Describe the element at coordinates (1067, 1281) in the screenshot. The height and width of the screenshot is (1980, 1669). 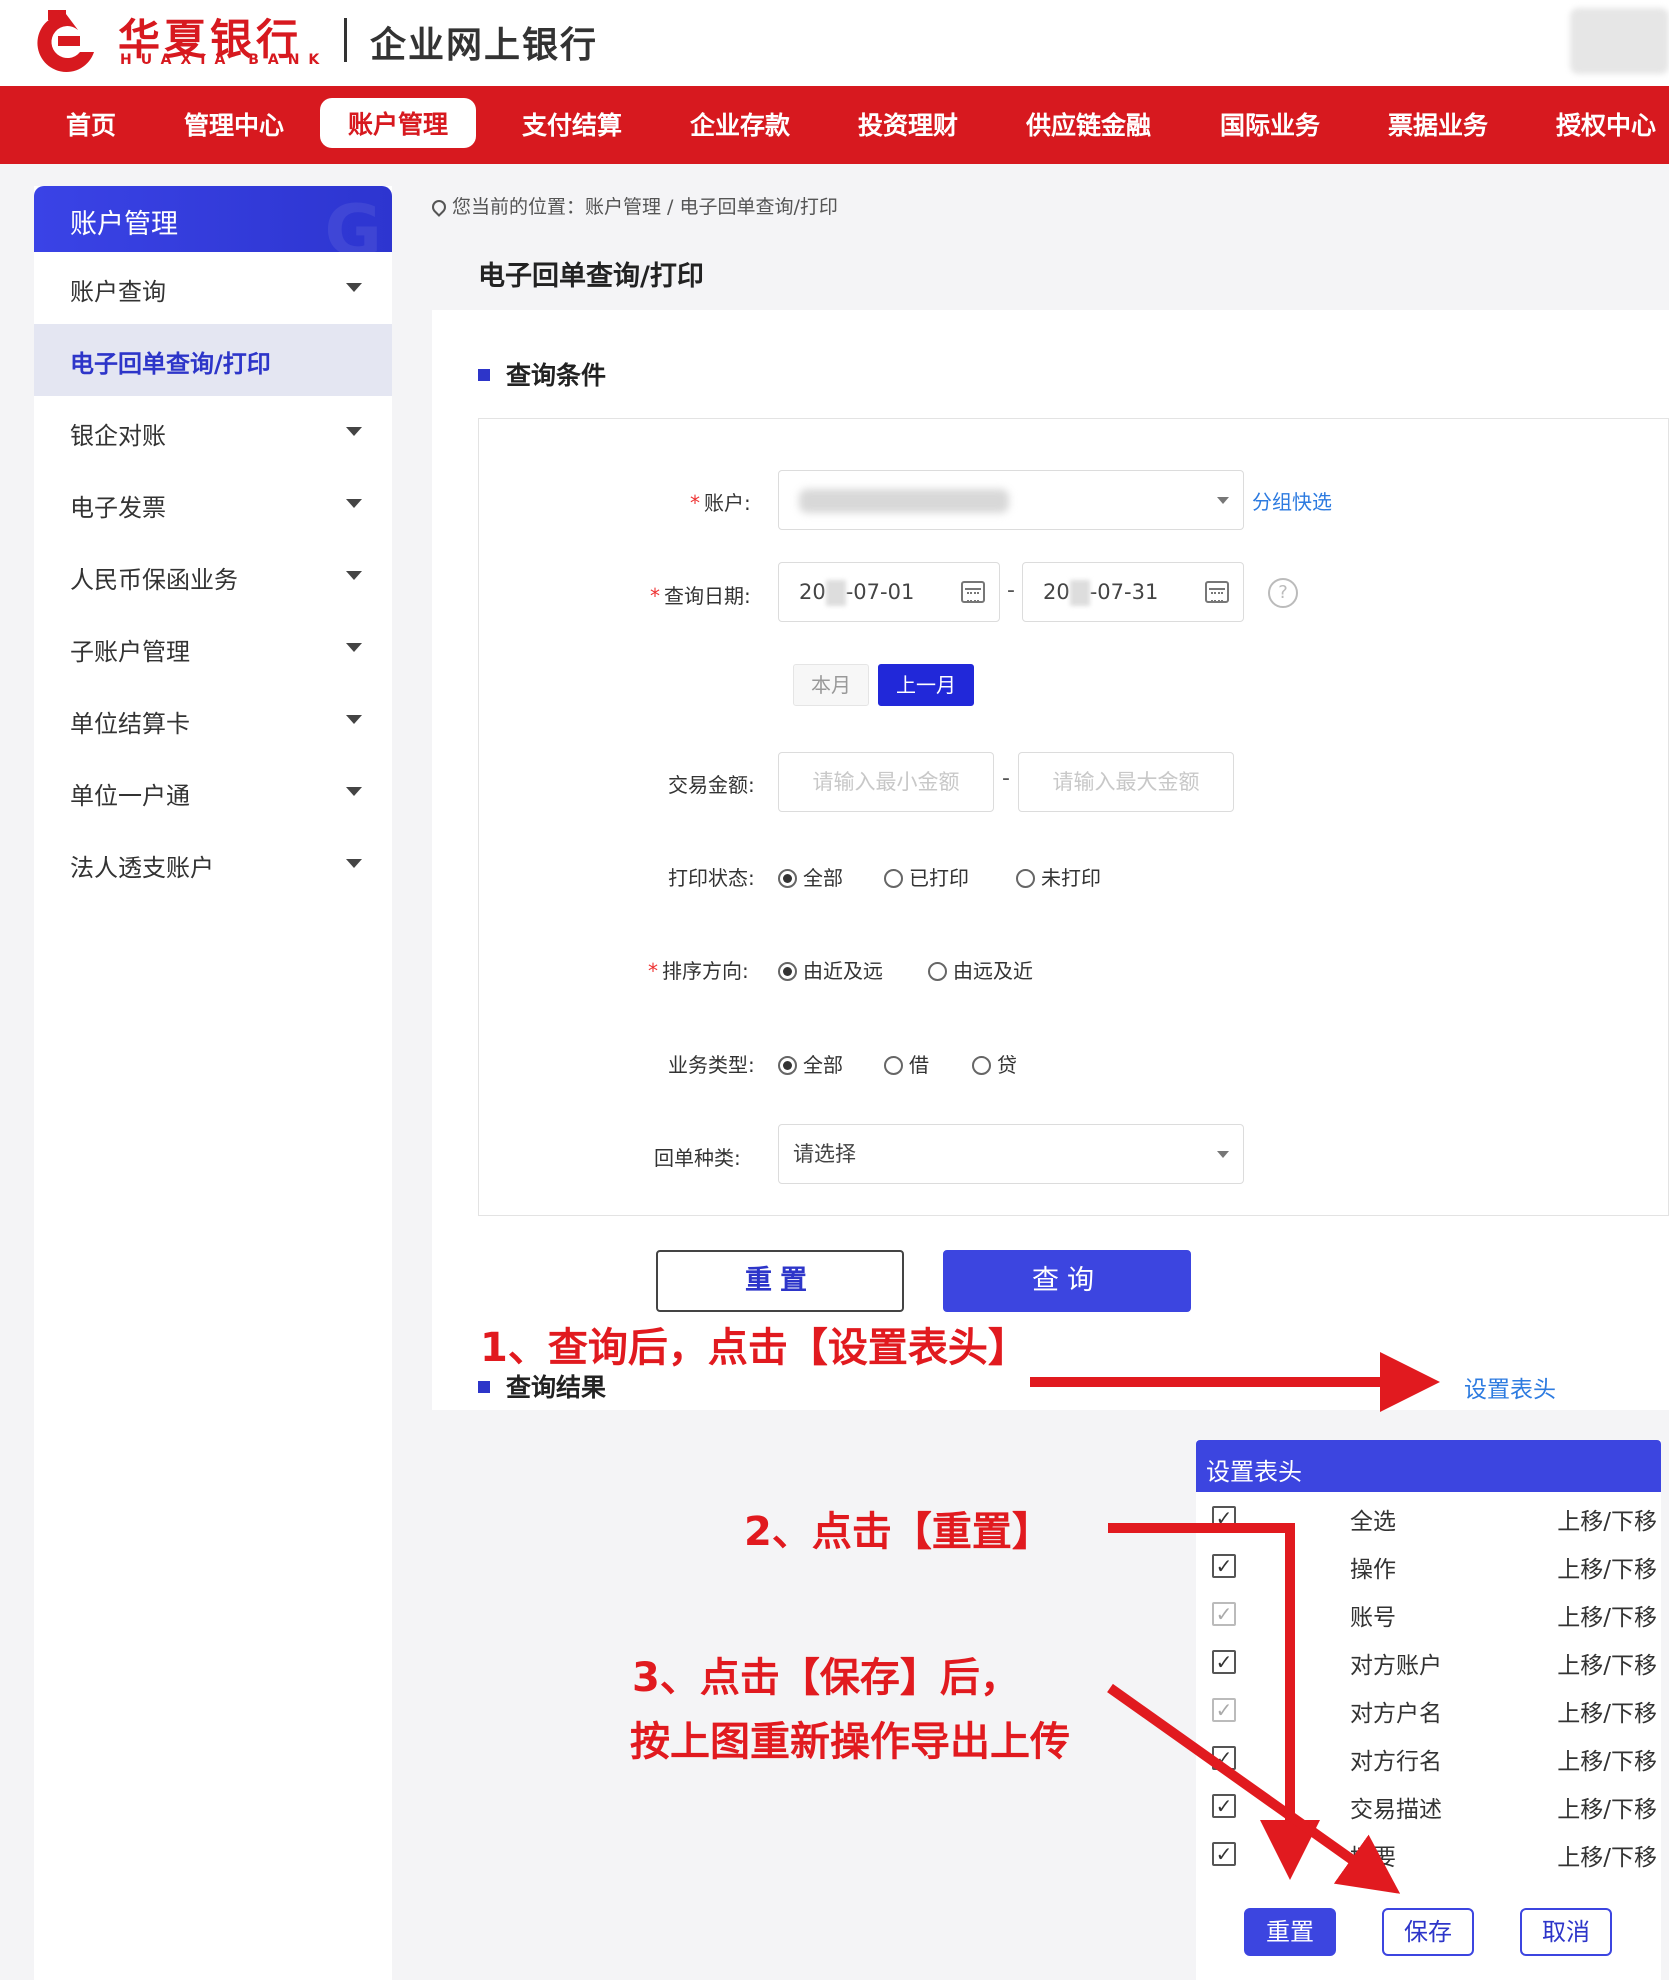
I see `search-button: 查询` at that location.